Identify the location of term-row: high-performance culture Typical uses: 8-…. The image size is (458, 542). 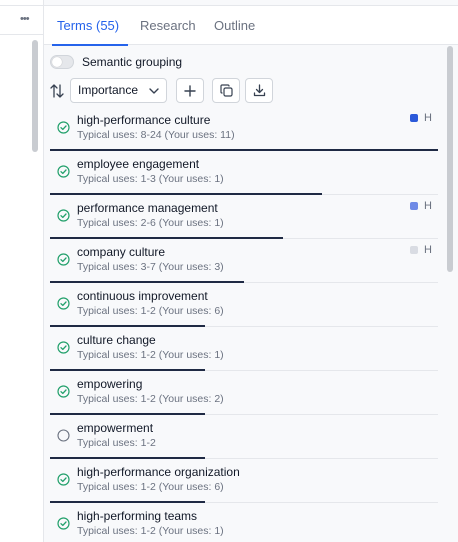
(244, 129).